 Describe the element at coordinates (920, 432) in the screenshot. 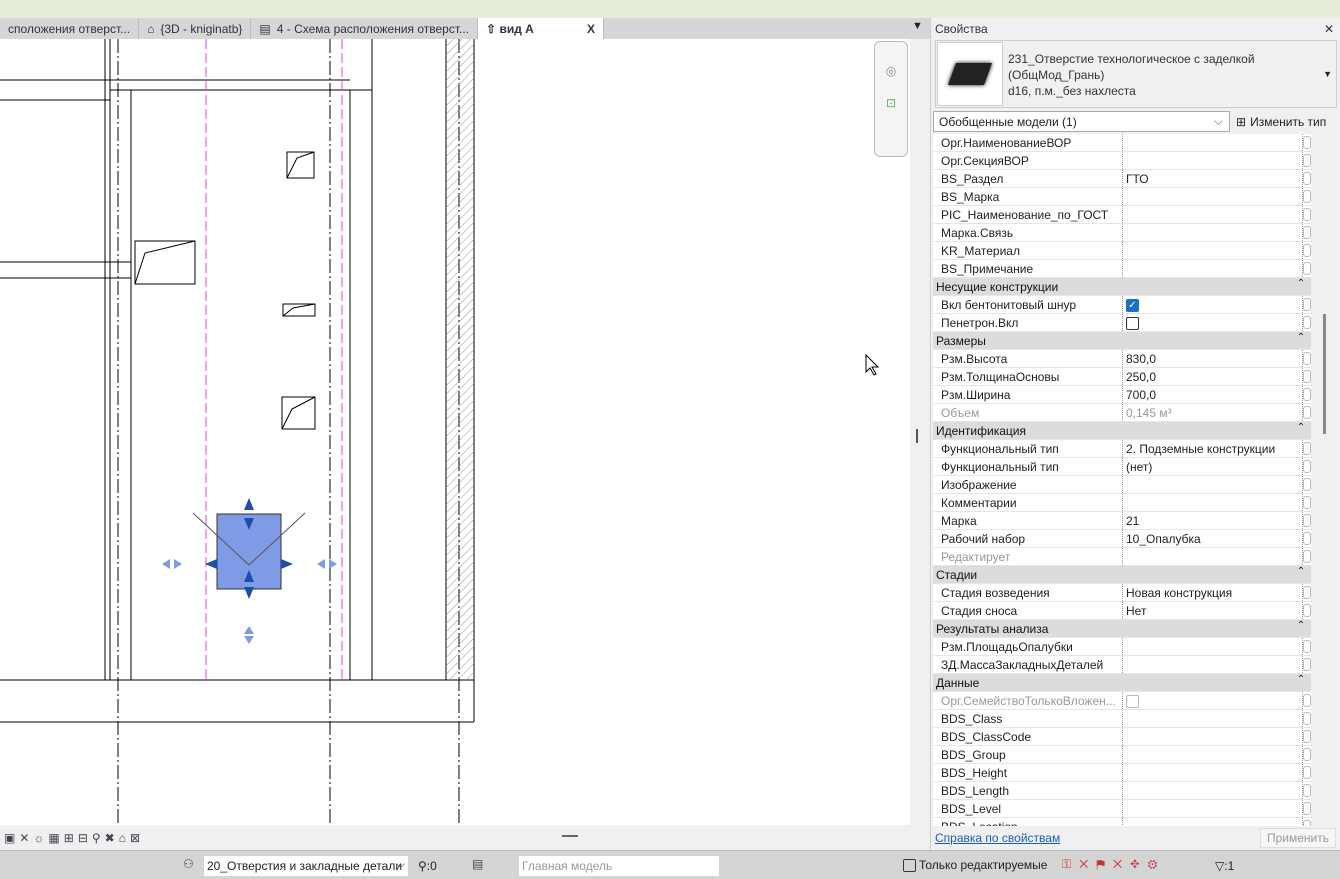

I see `canvas-scrollbar` at that location.